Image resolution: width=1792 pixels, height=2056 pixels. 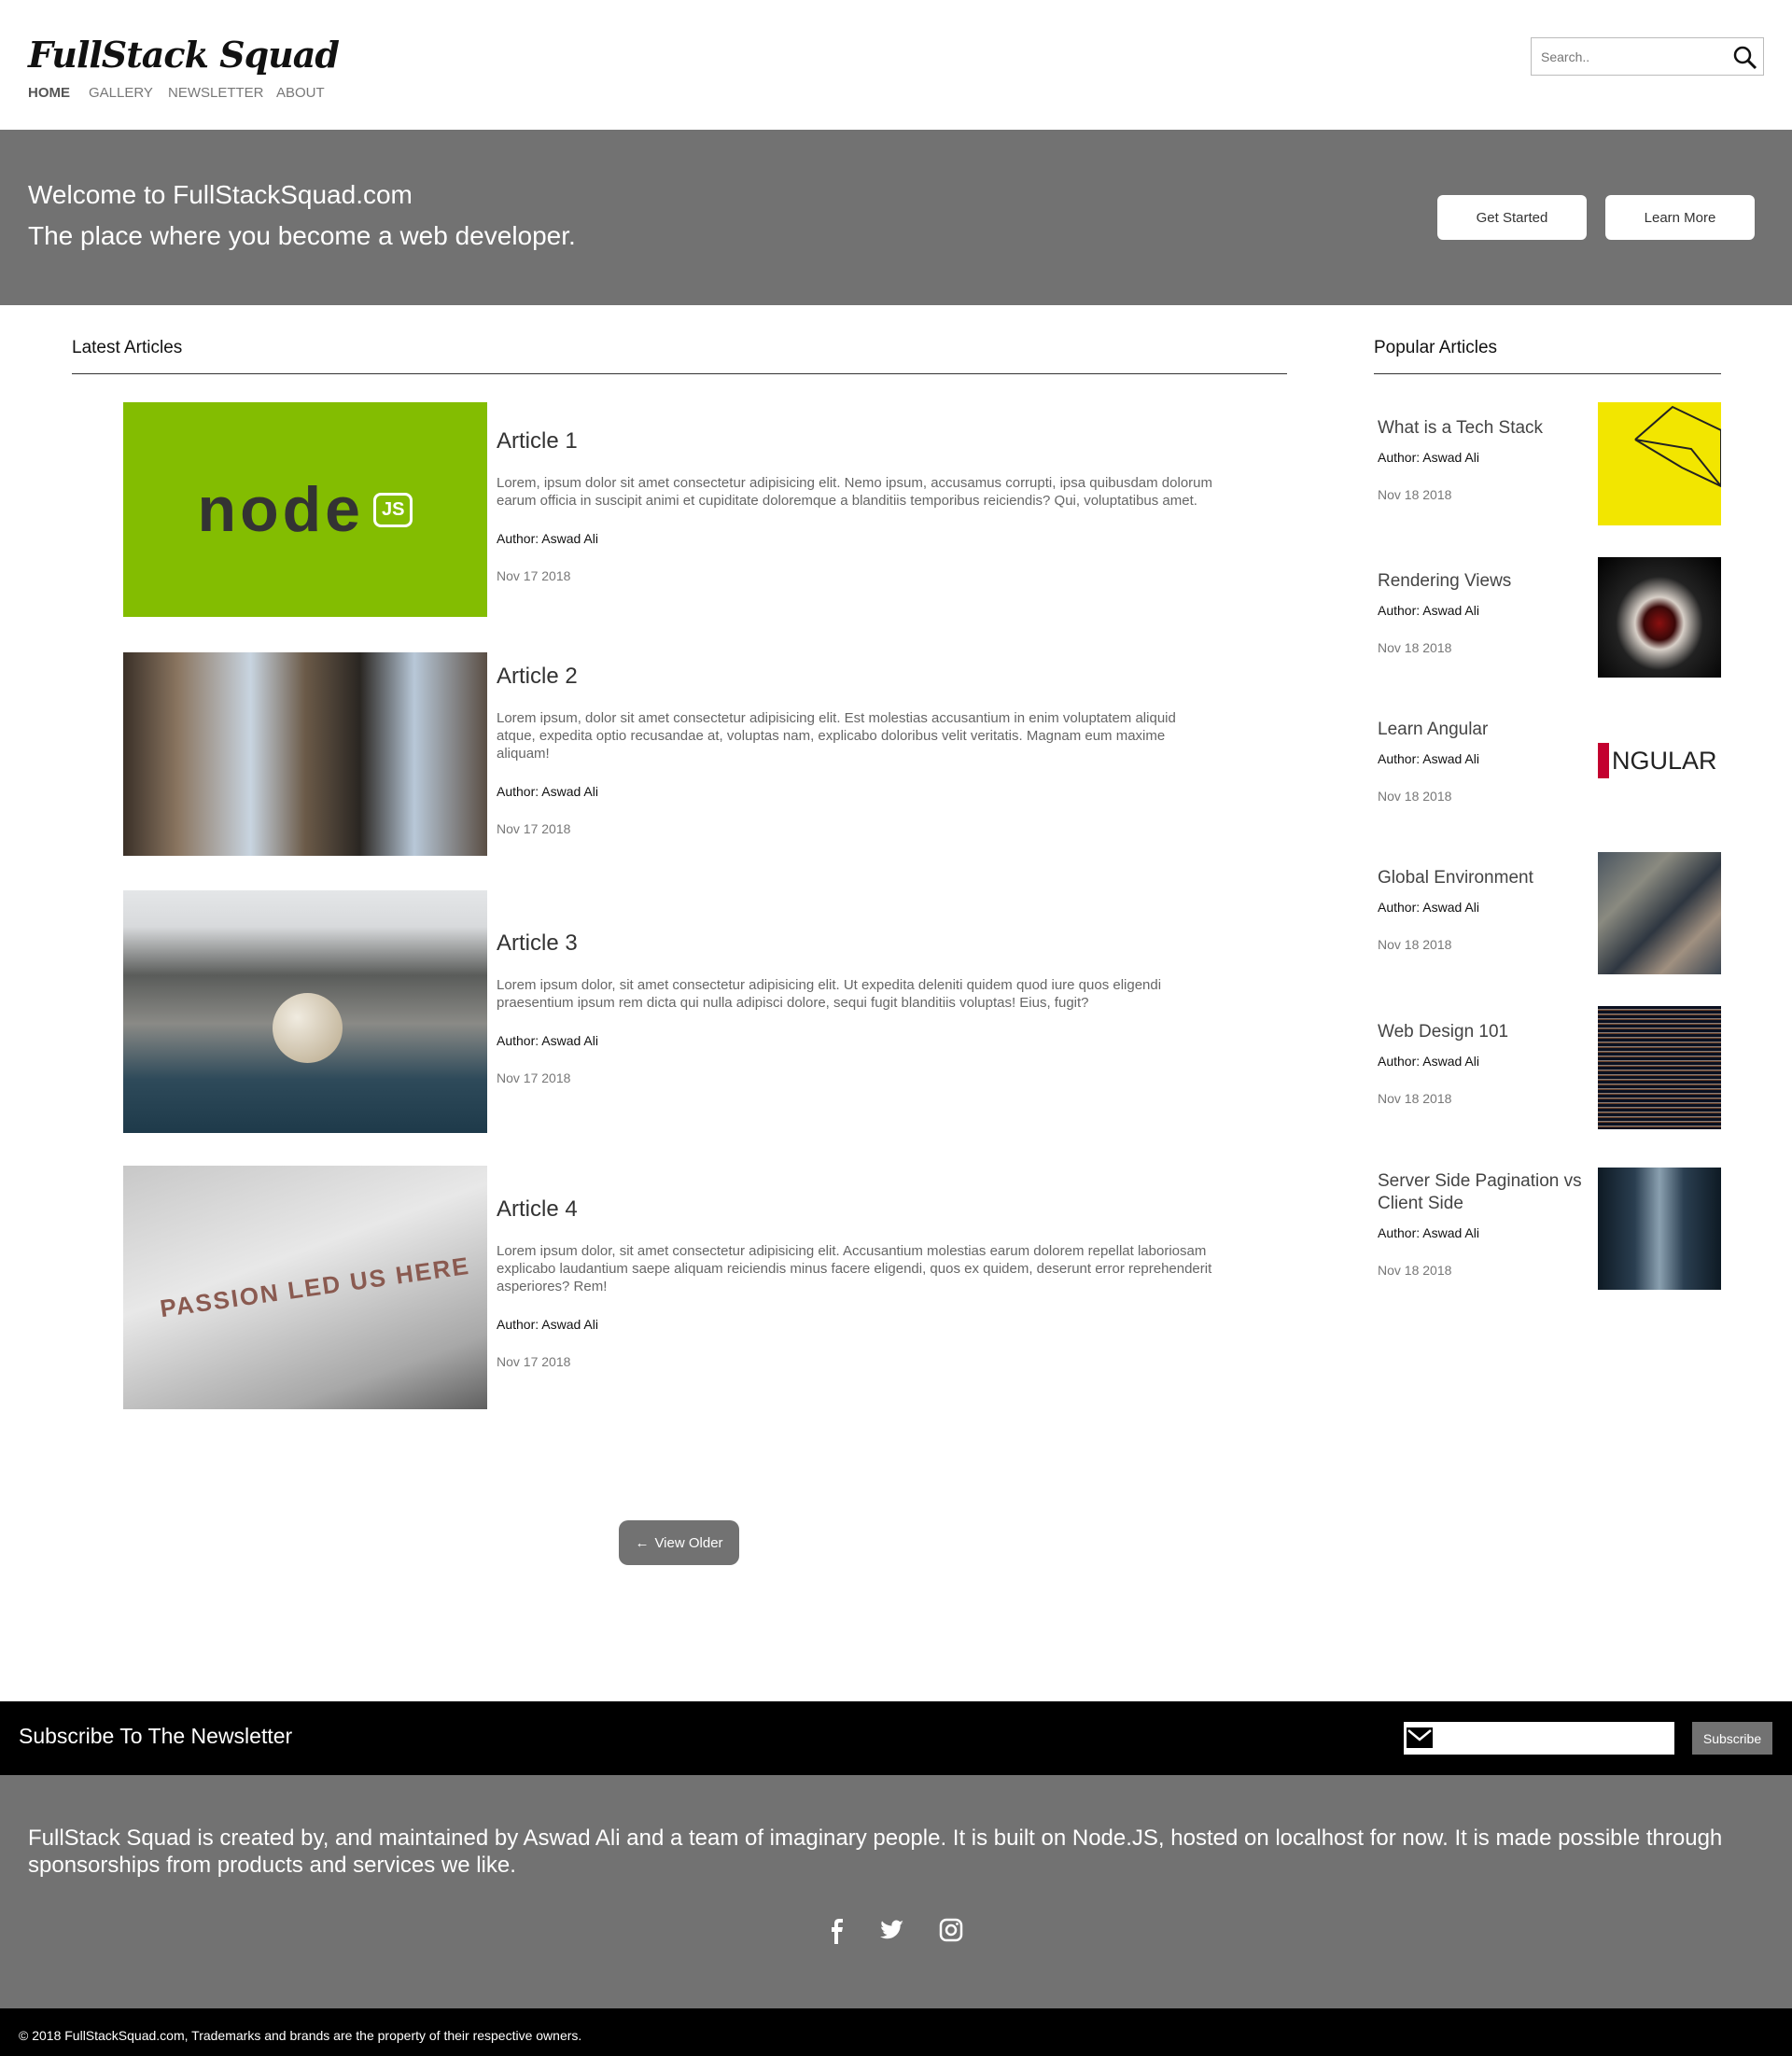 What do you see at coordinates (896, 1891) in the screenshot?
I see `footer` at bounding box center [896, 1891].